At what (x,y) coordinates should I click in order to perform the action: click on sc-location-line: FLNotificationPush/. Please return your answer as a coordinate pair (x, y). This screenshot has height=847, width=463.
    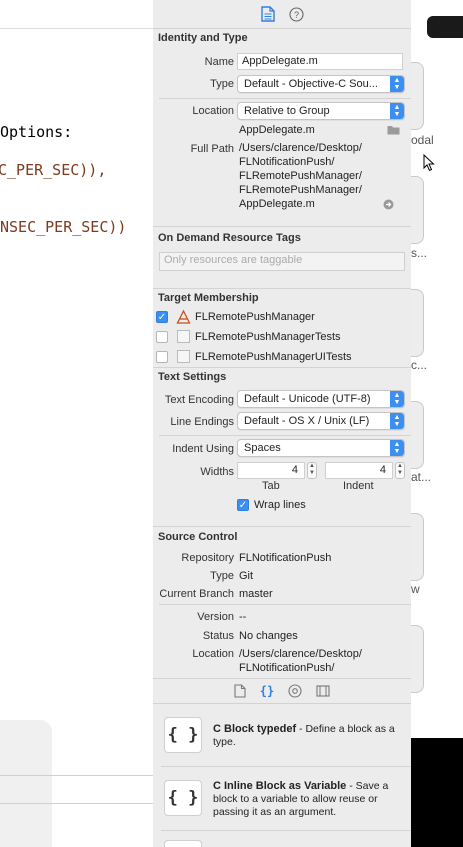
    Looking at the image, I should click on (287, 668).